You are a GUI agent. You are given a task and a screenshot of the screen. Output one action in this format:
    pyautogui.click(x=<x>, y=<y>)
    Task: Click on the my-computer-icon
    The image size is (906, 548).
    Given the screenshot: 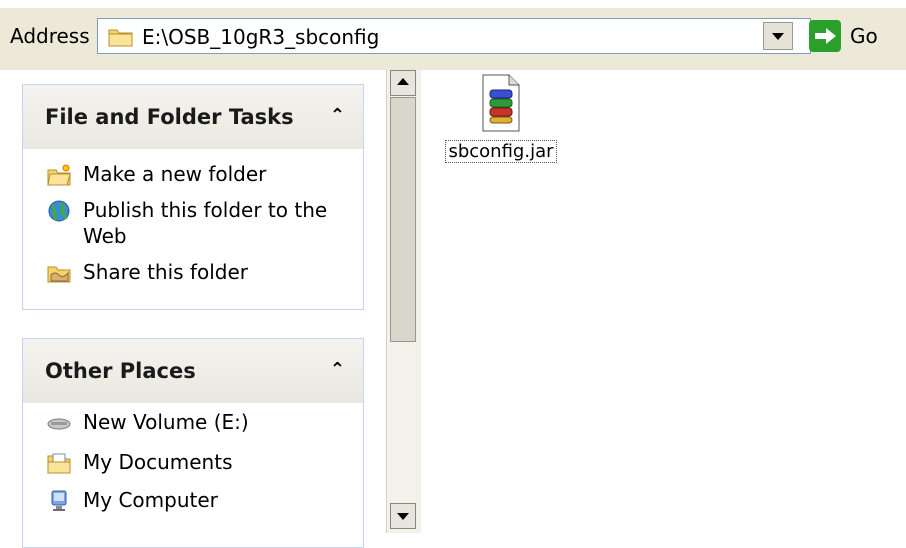 What is the action you would take?
    pyautogui.click(x=59, y=501)
    